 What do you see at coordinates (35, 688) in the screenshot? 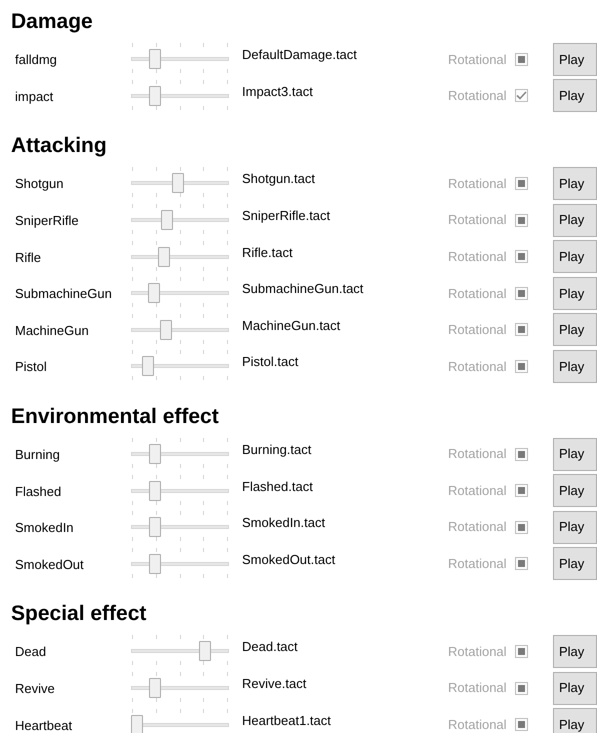
I see `effect-label: Revive` at bounding box center [35, 688].